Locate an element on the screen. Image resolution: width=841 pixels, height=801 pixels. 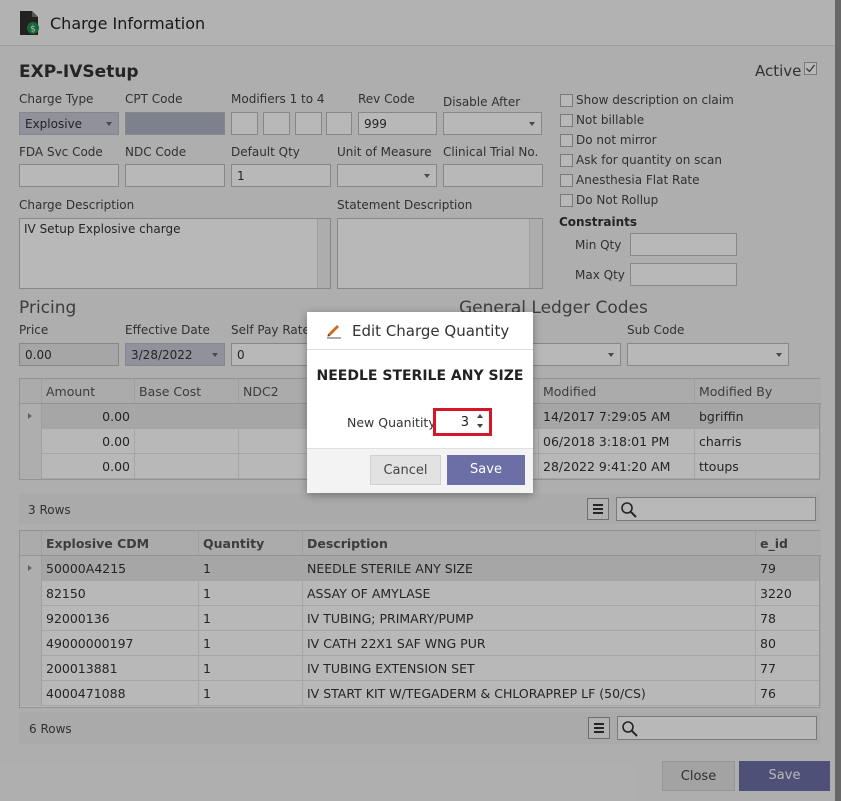
new-quantity-value: 3 is located at coordinates (464, 422).